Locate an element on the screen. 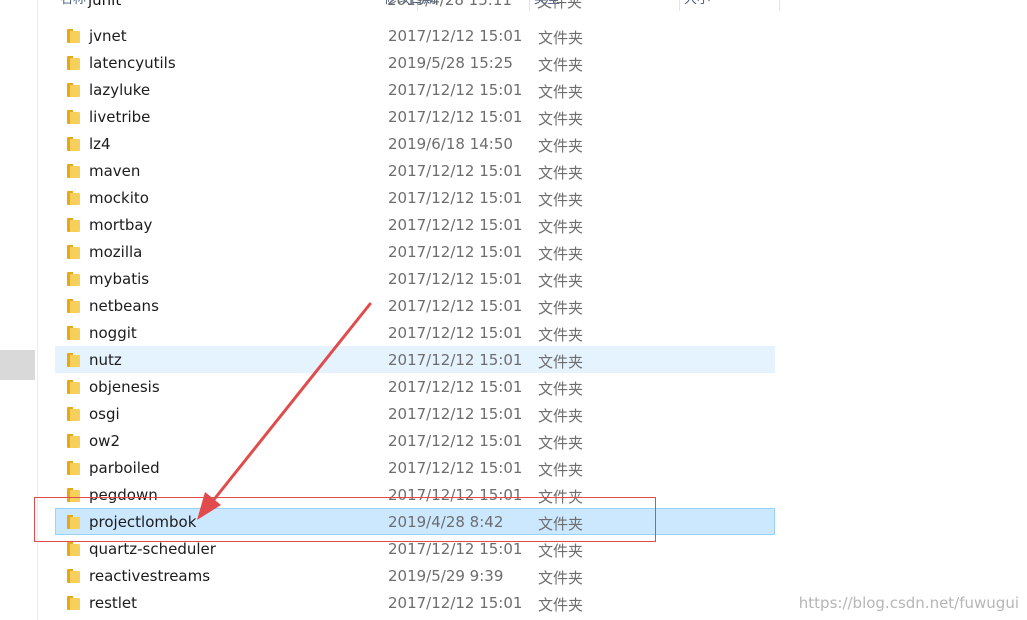  folder-row-quartz-scheduler: quartz-scheduler 2017/12/12 15:01 文件夹 is located at coordinates (415, 548).